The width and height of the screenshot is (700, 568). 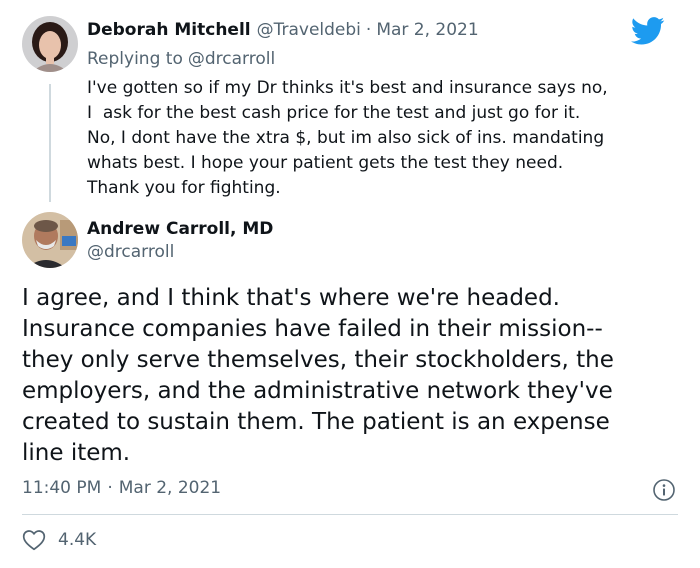 I want to click on timestamp-row: 11:40 PM · Mar 2, 2021, so click(x=121, y=488).